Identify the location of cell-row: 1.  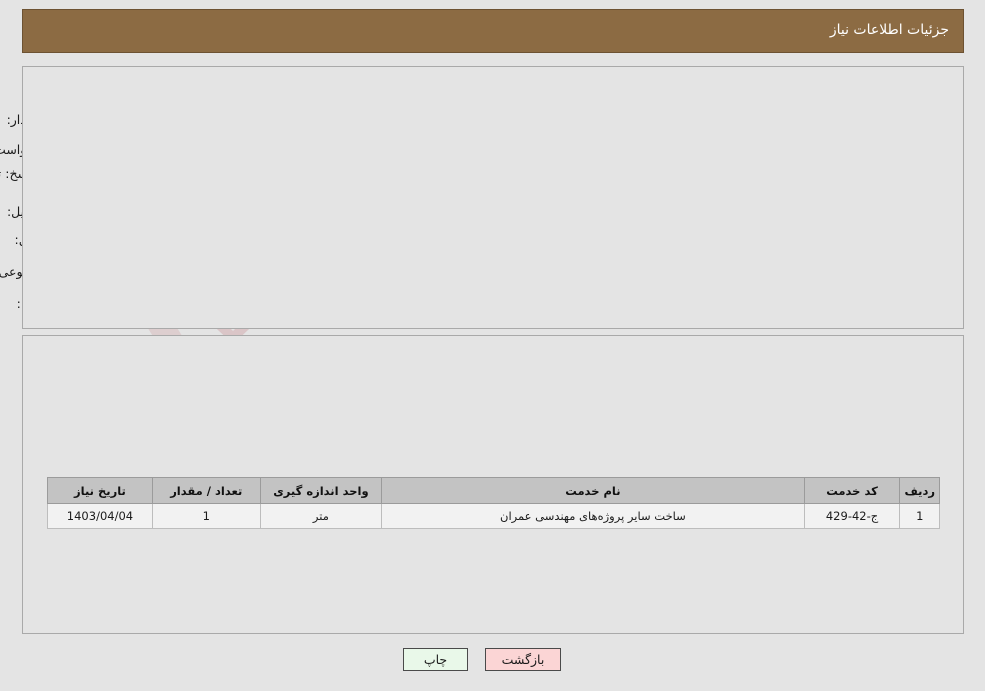
(919, 516).